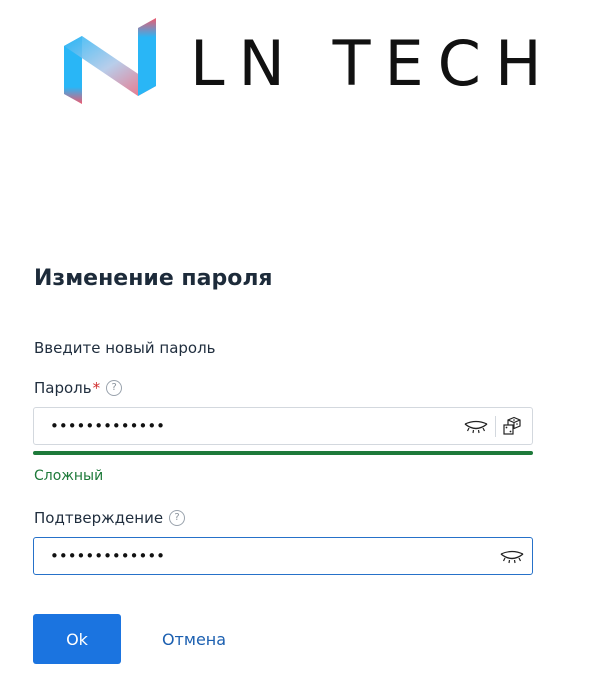 This screenshot has width=601, height=688. What do you see at coordinates (373, 63) in the screenshot?
I see `logo-text: LN TECH` at bounding box center [373, 63].